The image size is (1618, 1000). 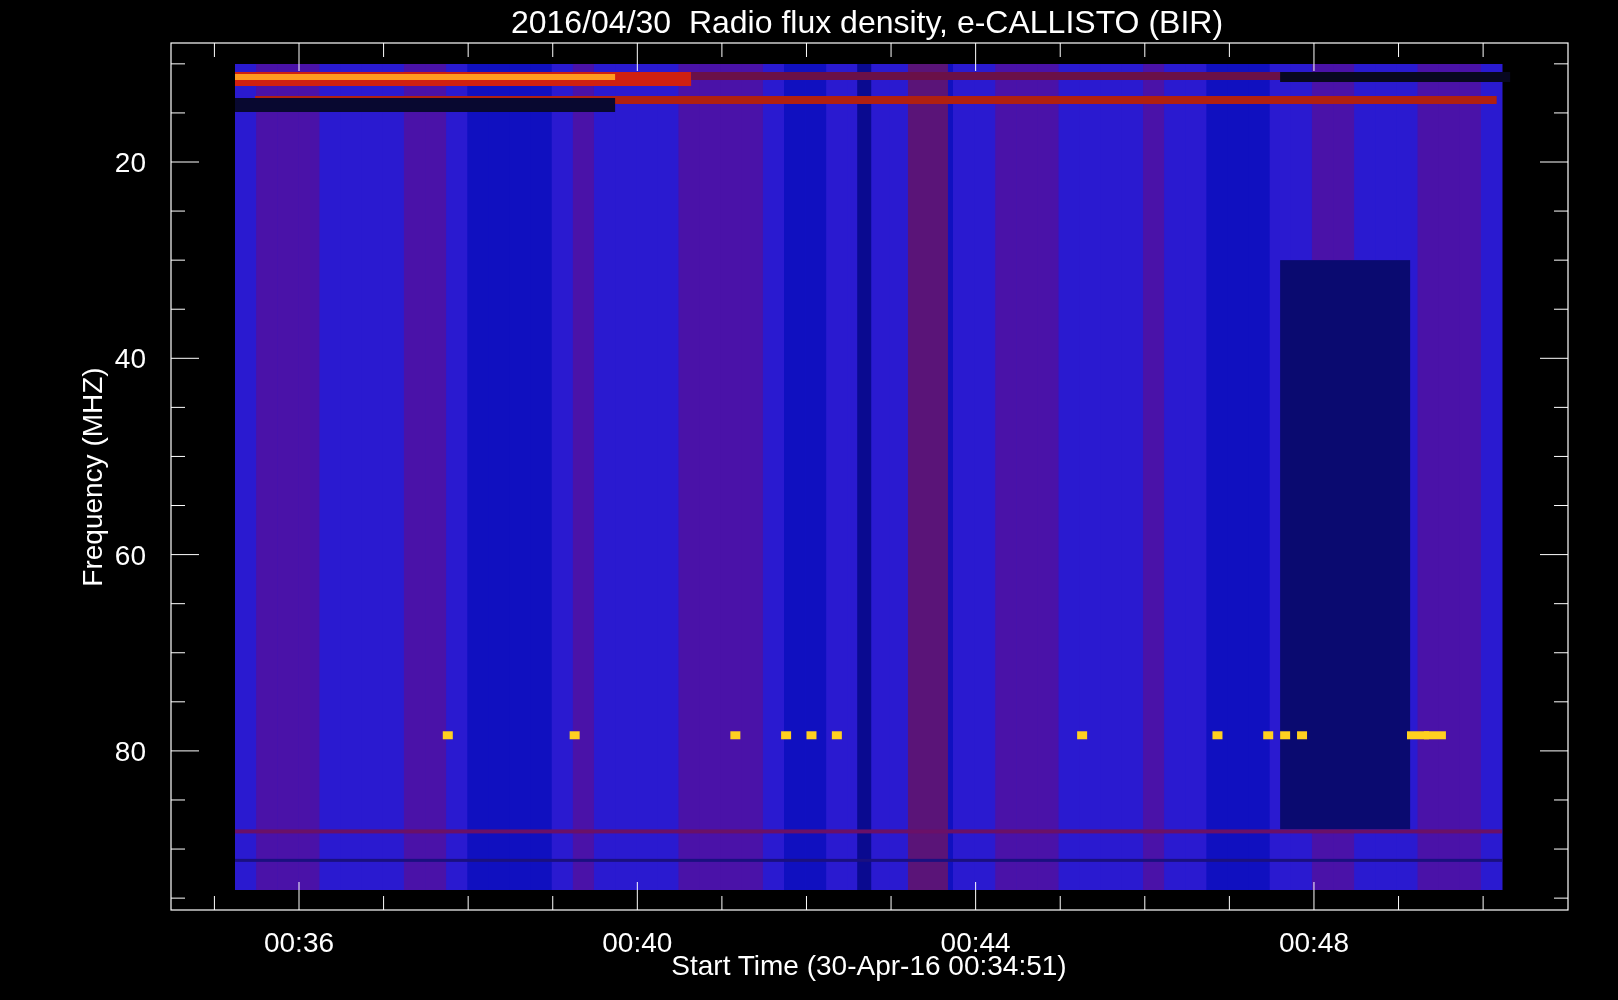 What do you see at coordinates (637, 942) in the screenshot?
I see `x-tick-label: 00:40` at bounding box center [637, 942].